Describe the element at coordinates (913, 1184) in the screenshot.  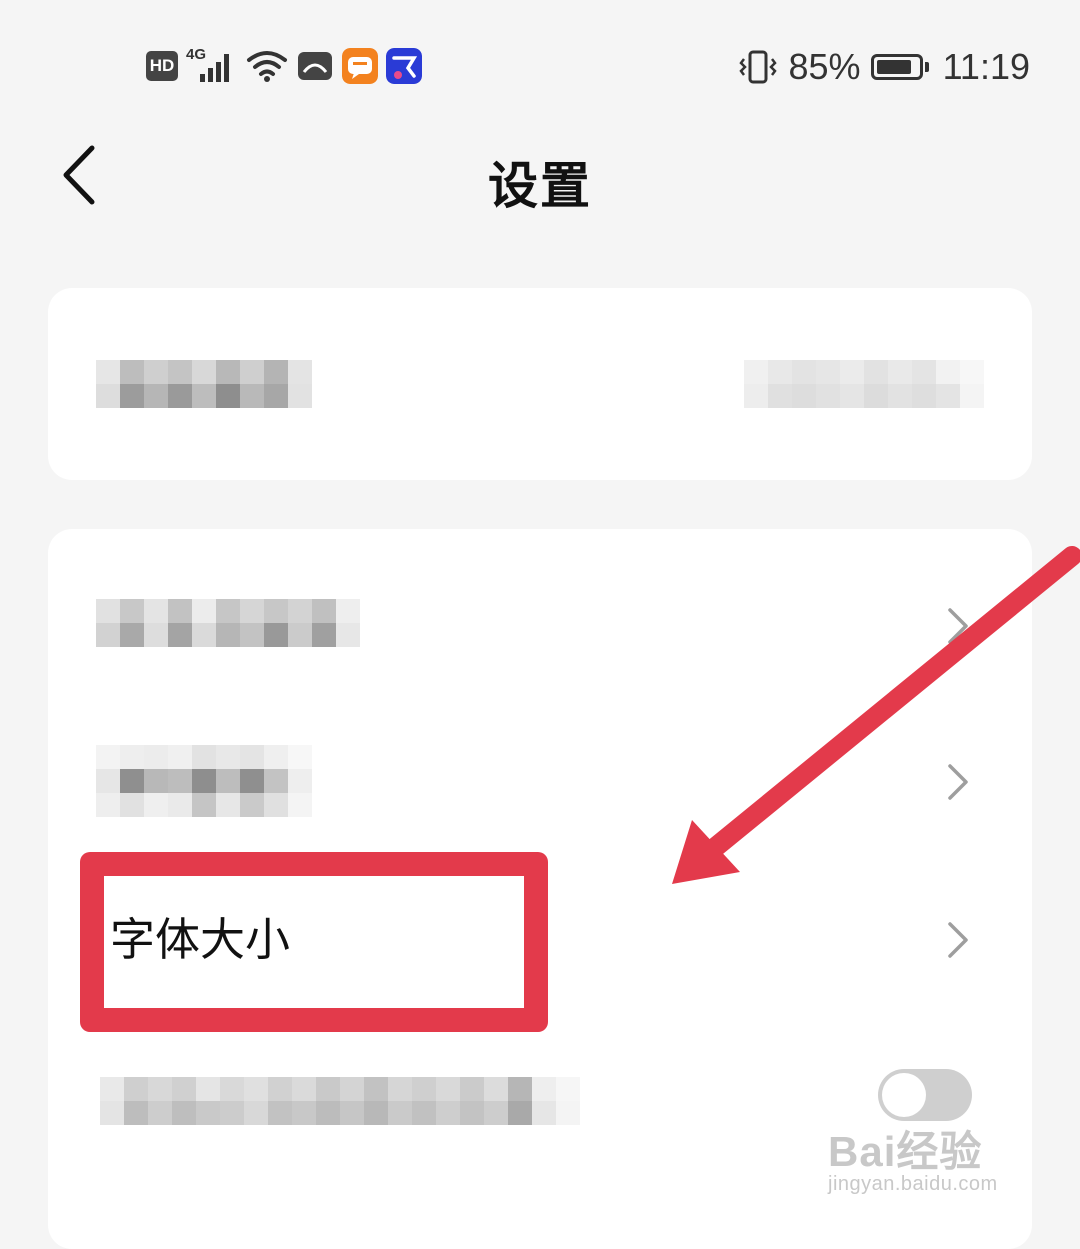
I see `watermark-sub: jingyan.baidu.com` at that location.